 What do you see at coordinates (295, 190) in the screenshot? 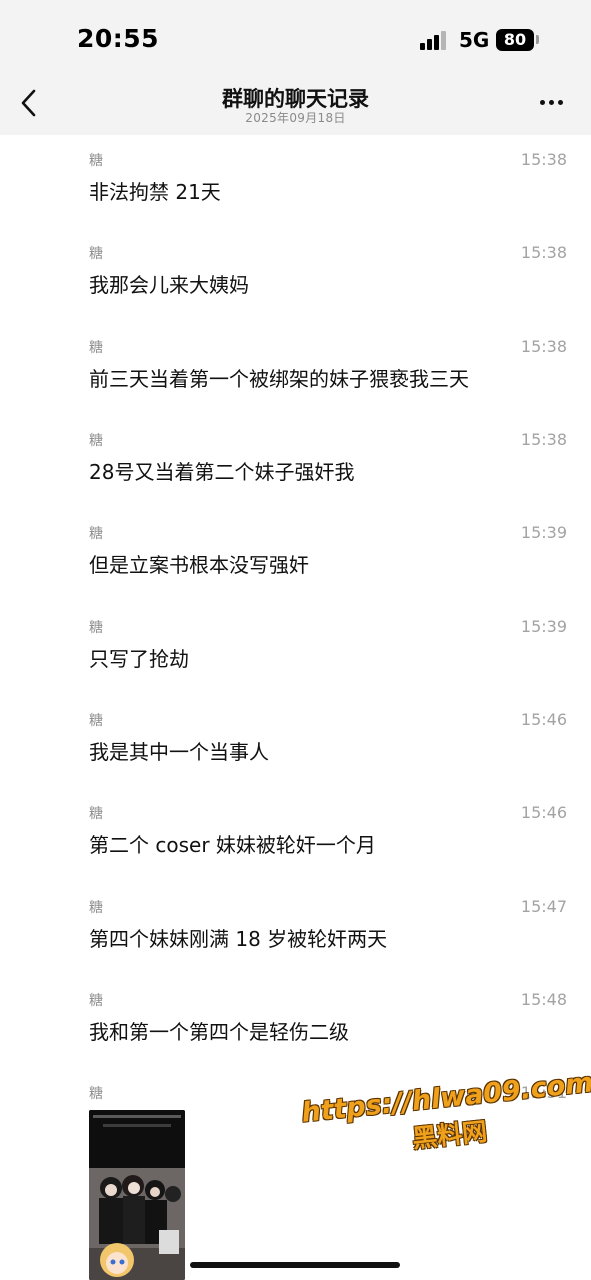
I see `chat-message: 糖 15:38 非法拘禁 21天` at bounding box center [295, 190].